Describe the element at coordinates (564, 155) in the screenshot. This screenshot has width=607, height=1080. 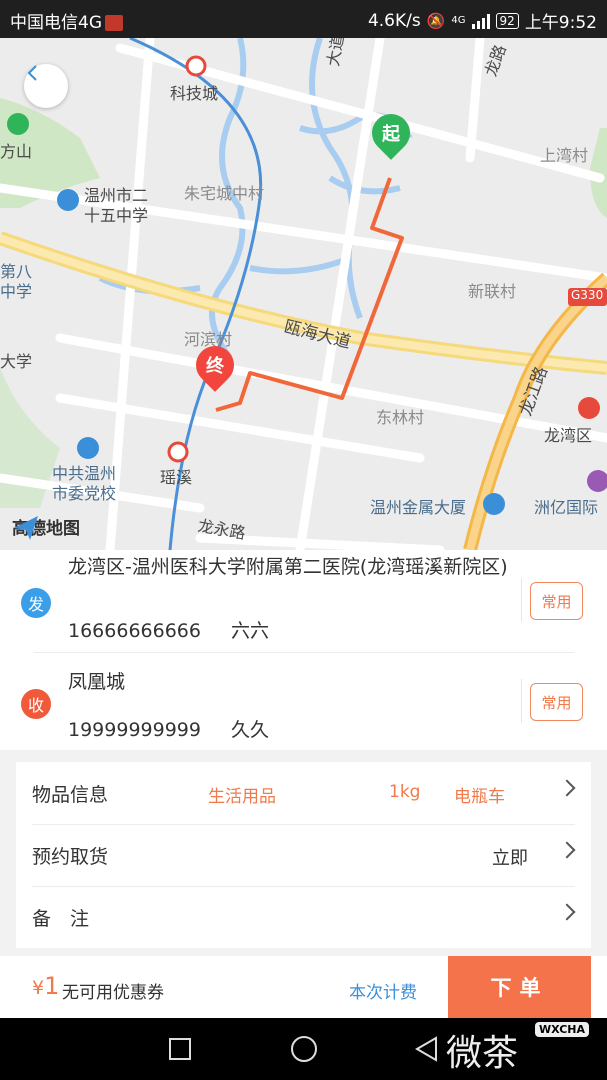
I see `map-label: 上湾村` at that location.